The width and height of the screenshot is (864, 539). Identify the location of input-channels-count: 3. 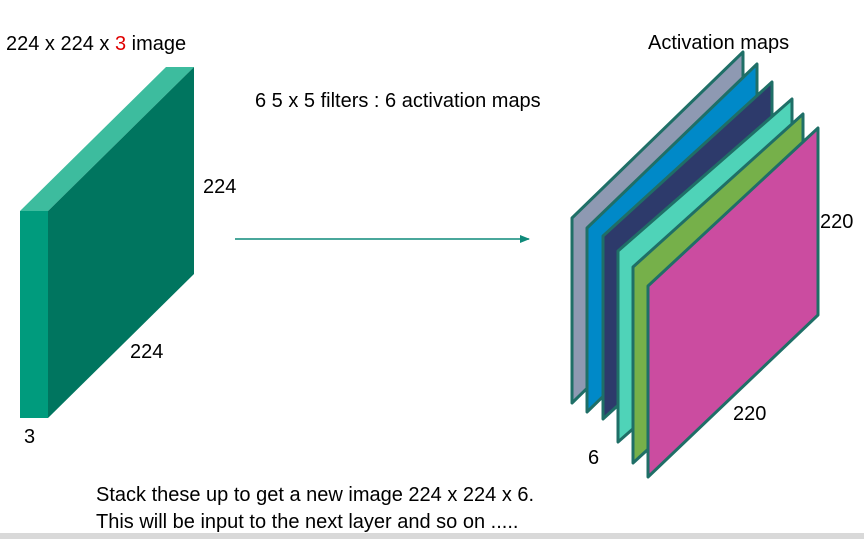
(120, 44).